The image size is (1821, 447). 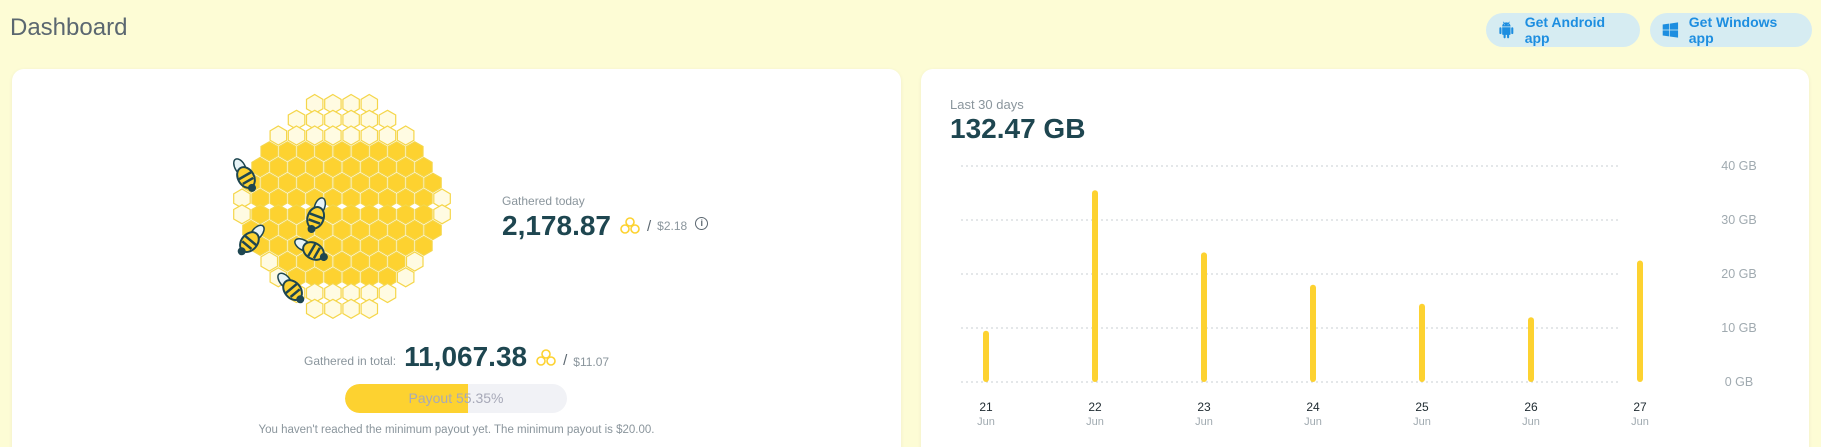 What do you see at coordinates (543, 201) in the screenshot?
I see `gathered-today-label: Gathered today` at bounding box center [543, 201].